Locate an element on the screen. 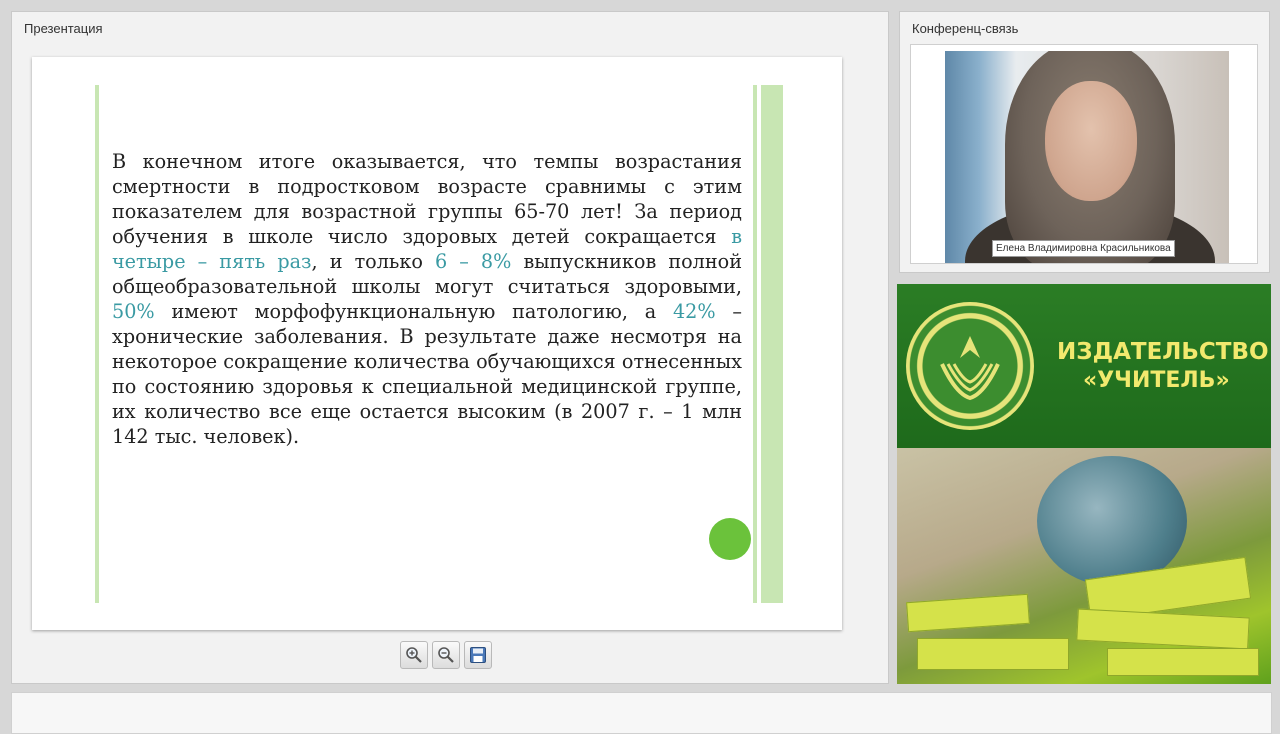 This screenshot has height=734, width=1280. bottom-bar is located at coordinates (641, 713).